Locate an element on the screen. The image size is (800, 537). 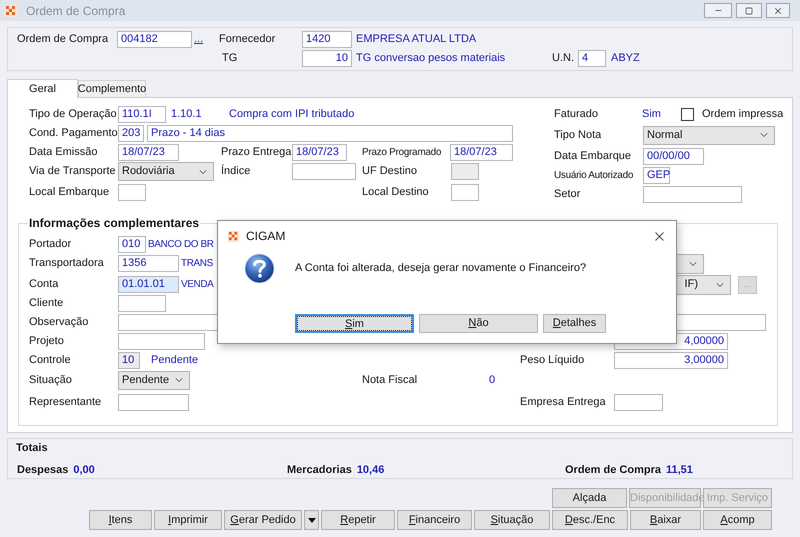
action-button: Repetir is located at coordinates (358, 520).